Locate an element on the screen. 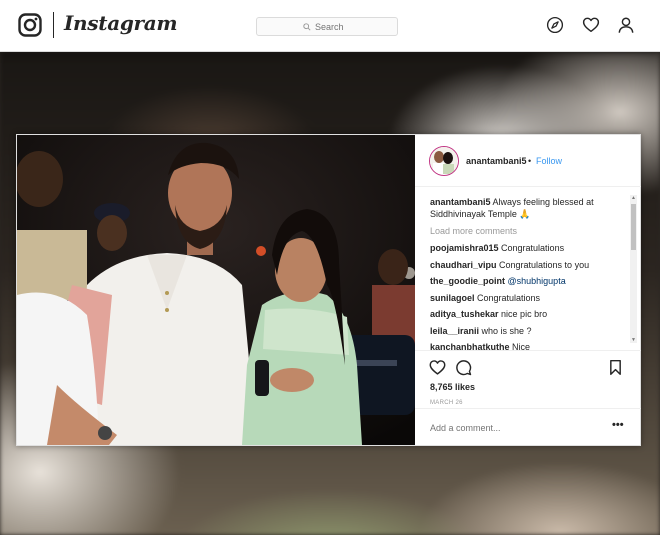 This screenshot has height=535, width=660. comment-item: leila__iranii who is she ? is located at coordinates (527, 331).